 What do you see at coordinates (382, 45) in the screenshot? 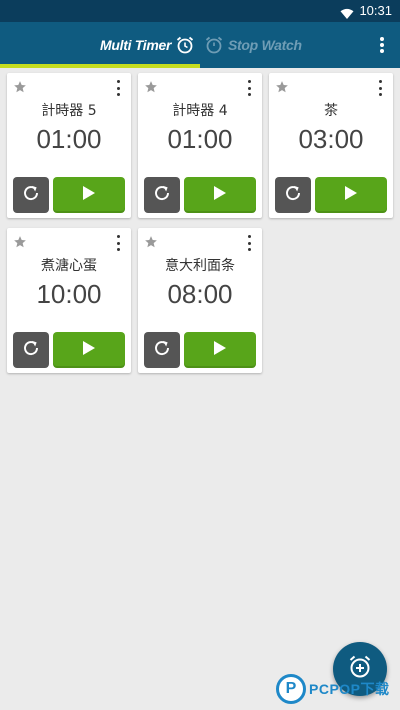
I see `app-bar-more-vert-icon` at bounding box center [382, 45].